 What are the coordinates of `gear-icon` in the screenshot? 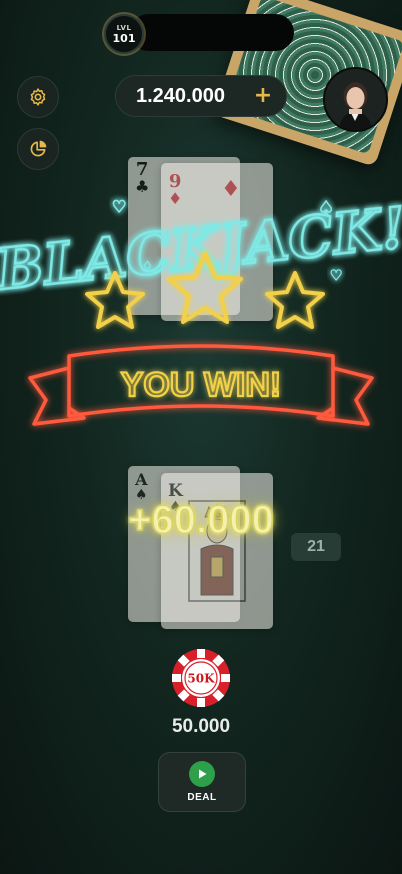 It's located at (38, 97).